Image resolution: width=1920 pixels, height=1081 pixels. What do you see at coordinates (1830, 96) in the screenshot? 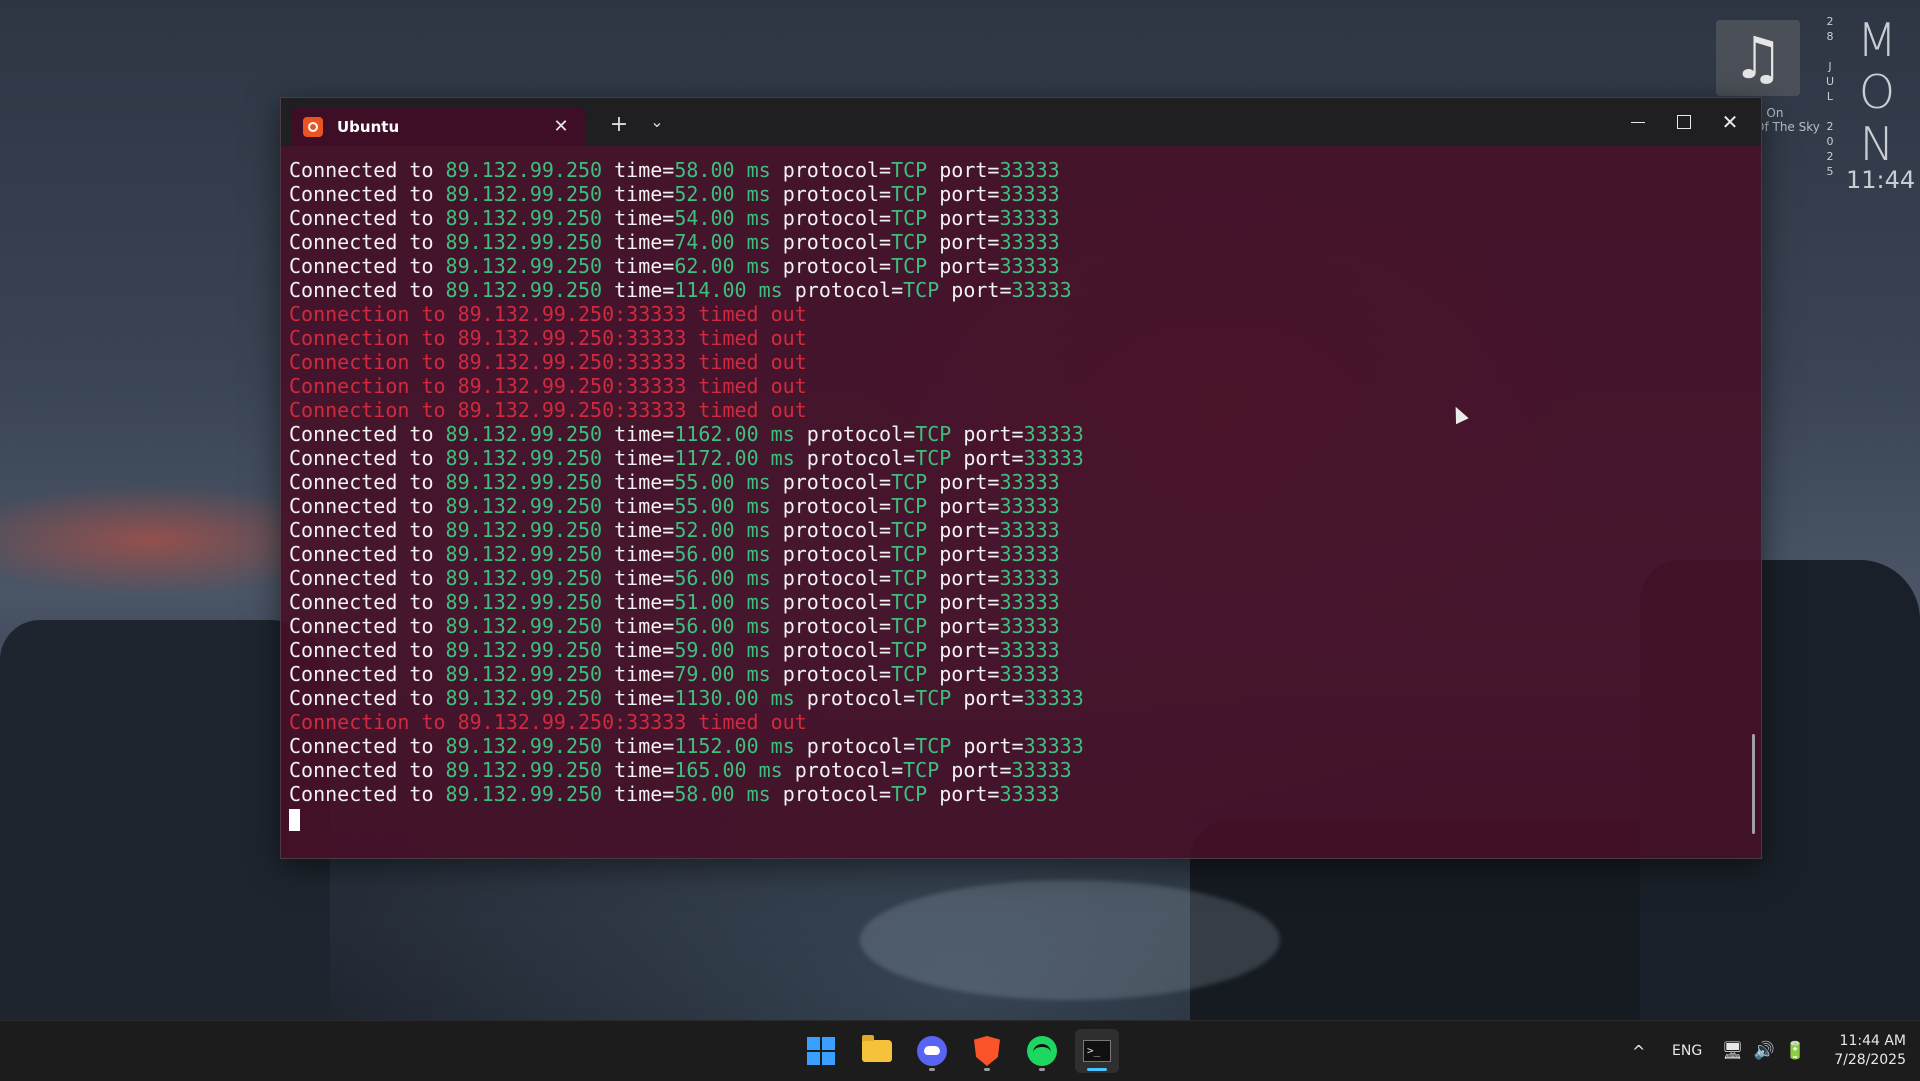
I see `date-char: L` at bounding box center [1830, 96].